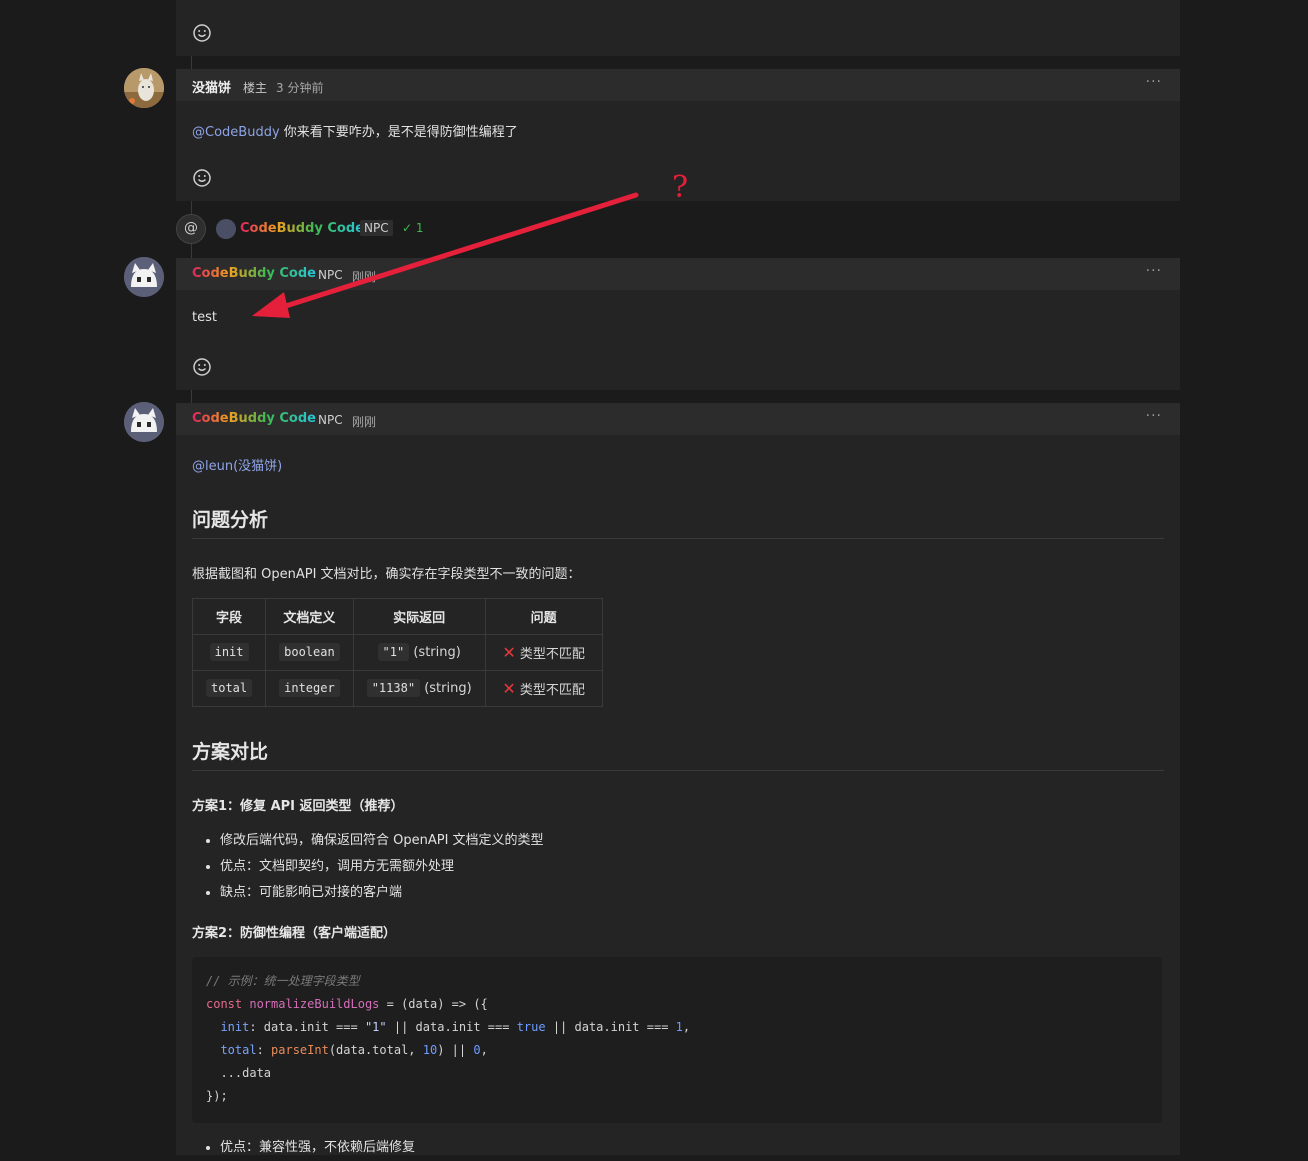 Image resolution: width=1308 pixels, height=1161 pixels. Describe the element at coordinates (229, 616) in the screenshot. I see `table-header: 字段` at that location.